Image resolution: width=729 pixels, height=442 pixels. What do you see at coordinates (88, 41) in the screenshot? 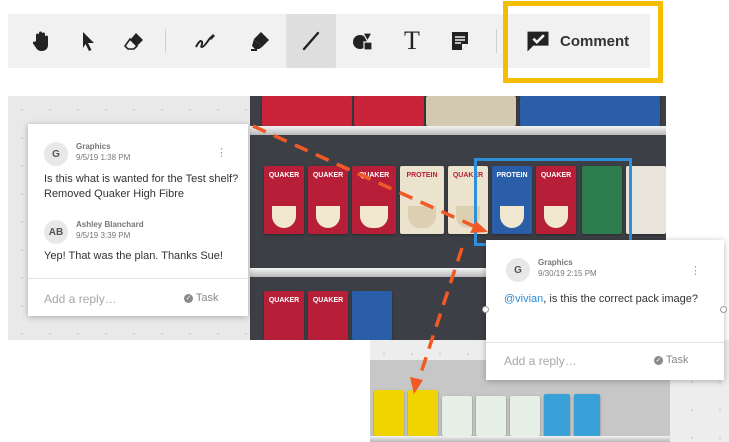
I see `select-arrow-icon` at bounding box center [88, 41].